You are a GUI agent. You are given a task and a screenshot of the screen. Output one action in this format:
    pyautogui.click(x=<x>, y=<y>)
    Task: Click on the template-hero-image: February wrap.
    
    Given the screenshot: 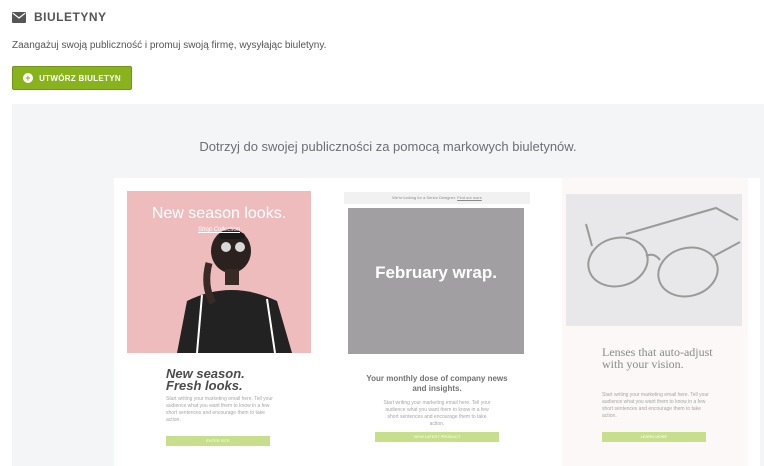 What is the action you would take?
    pyautogui.click(x=436, y=281)
    